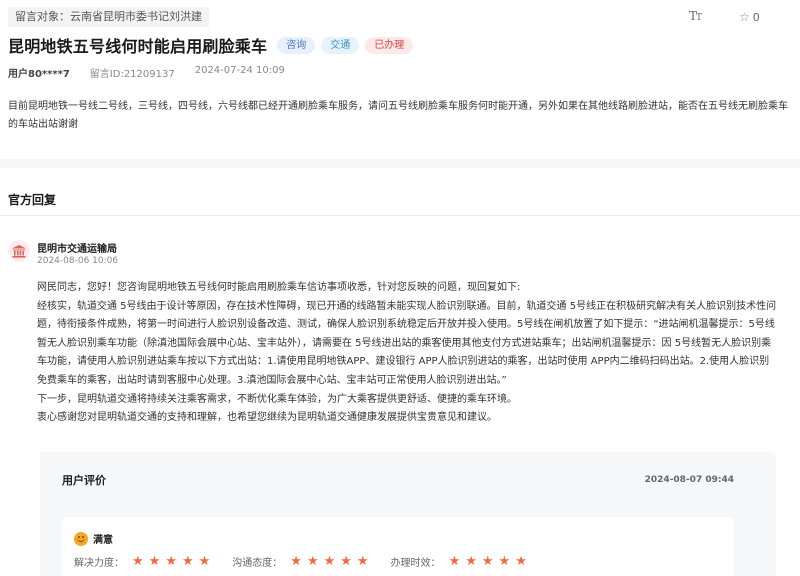 The height and width of the screenshot is (576, 800). Describe the element at coordinates (398, 546) in the screenshot. I see `rating-detail: 满意 解决力度： ★ ★ ★ ★ ★ 沟通态度： ★ ★ ★ ★ ★ 办理时效： ★ ★ ★ ★ ★` at that location.